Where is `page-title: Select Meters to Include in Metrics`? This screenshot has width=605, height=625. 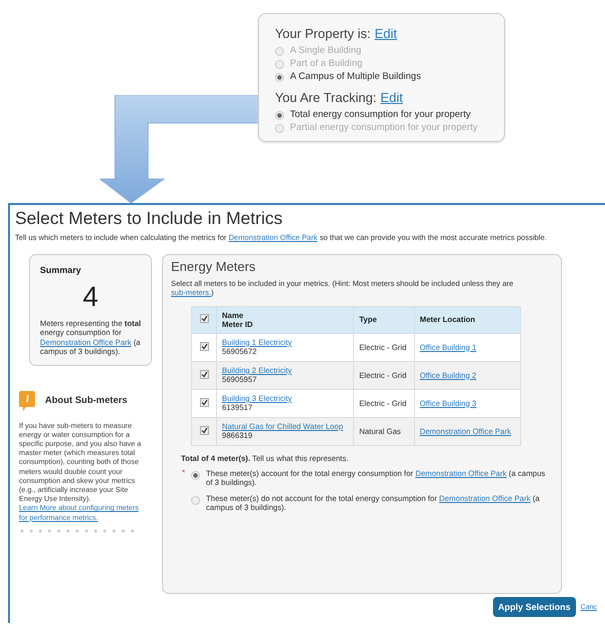 page-title: Select Meters to Include in Metrics is located at coordinates (149, 218).